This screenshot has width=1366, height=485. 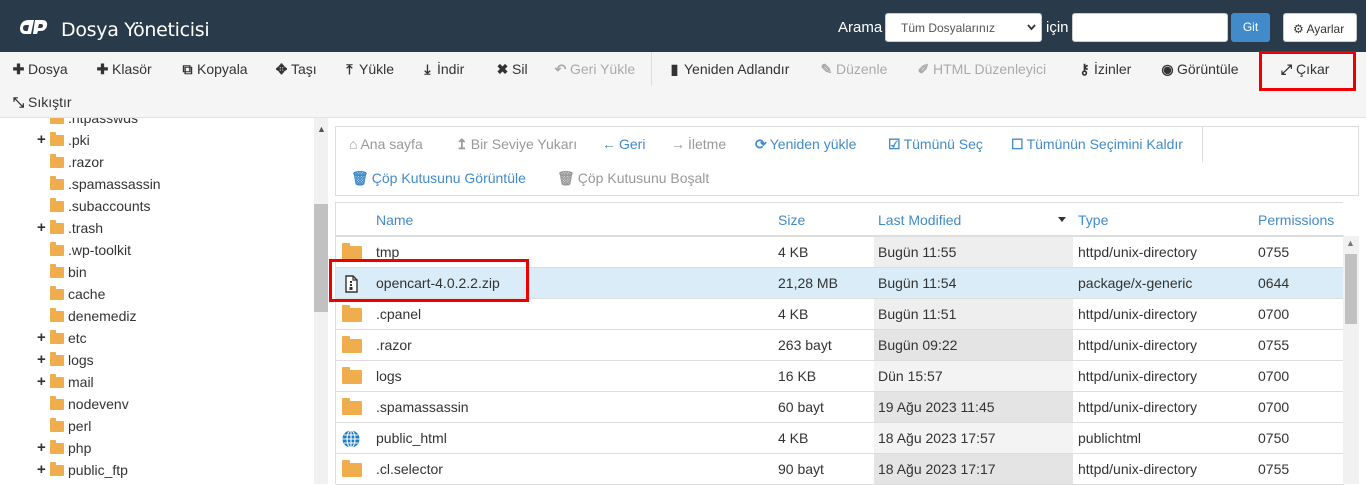 What do you see at coordinates (135, 30) in the screenshot?
I see `app-title: Dosya Yöneticisi` at bounding box center [135, 30].